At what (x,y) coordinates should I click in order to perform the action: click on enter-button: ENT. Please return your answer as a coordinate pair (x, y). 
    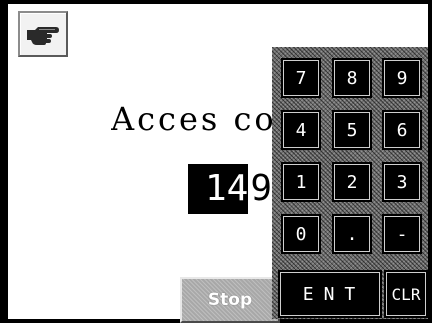
    Looking at the image, I should click on (330, 294).